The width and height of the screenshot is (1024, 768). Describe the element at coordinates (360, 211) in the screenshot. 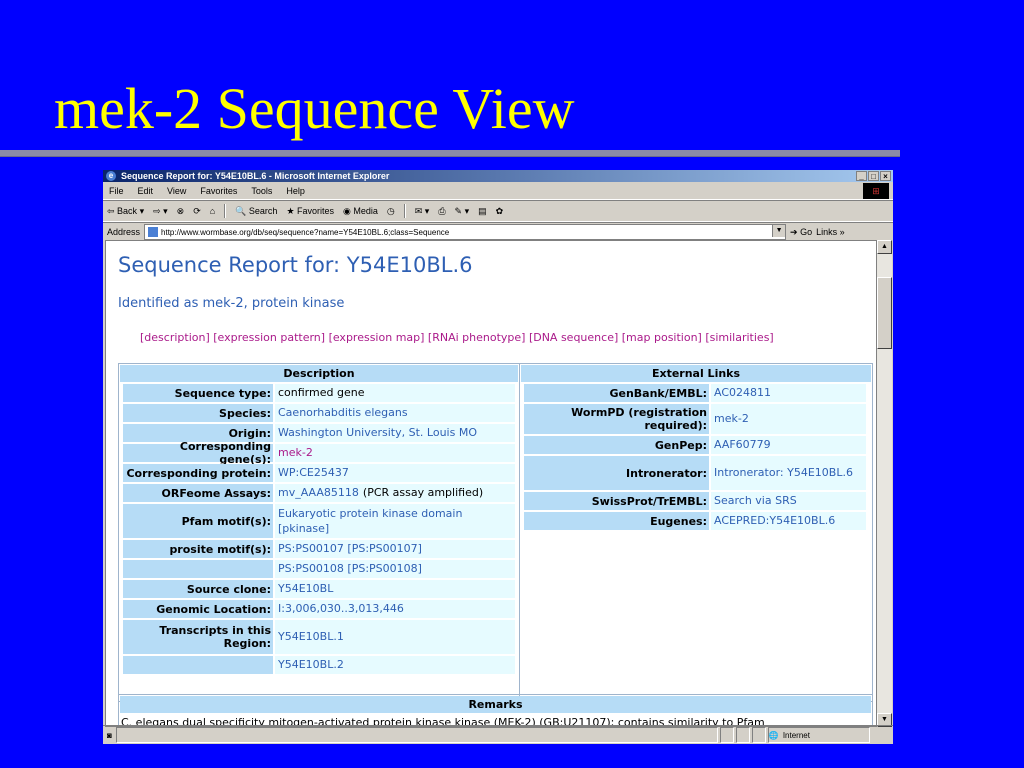

I see `media-button: ◉ Media` at that location.